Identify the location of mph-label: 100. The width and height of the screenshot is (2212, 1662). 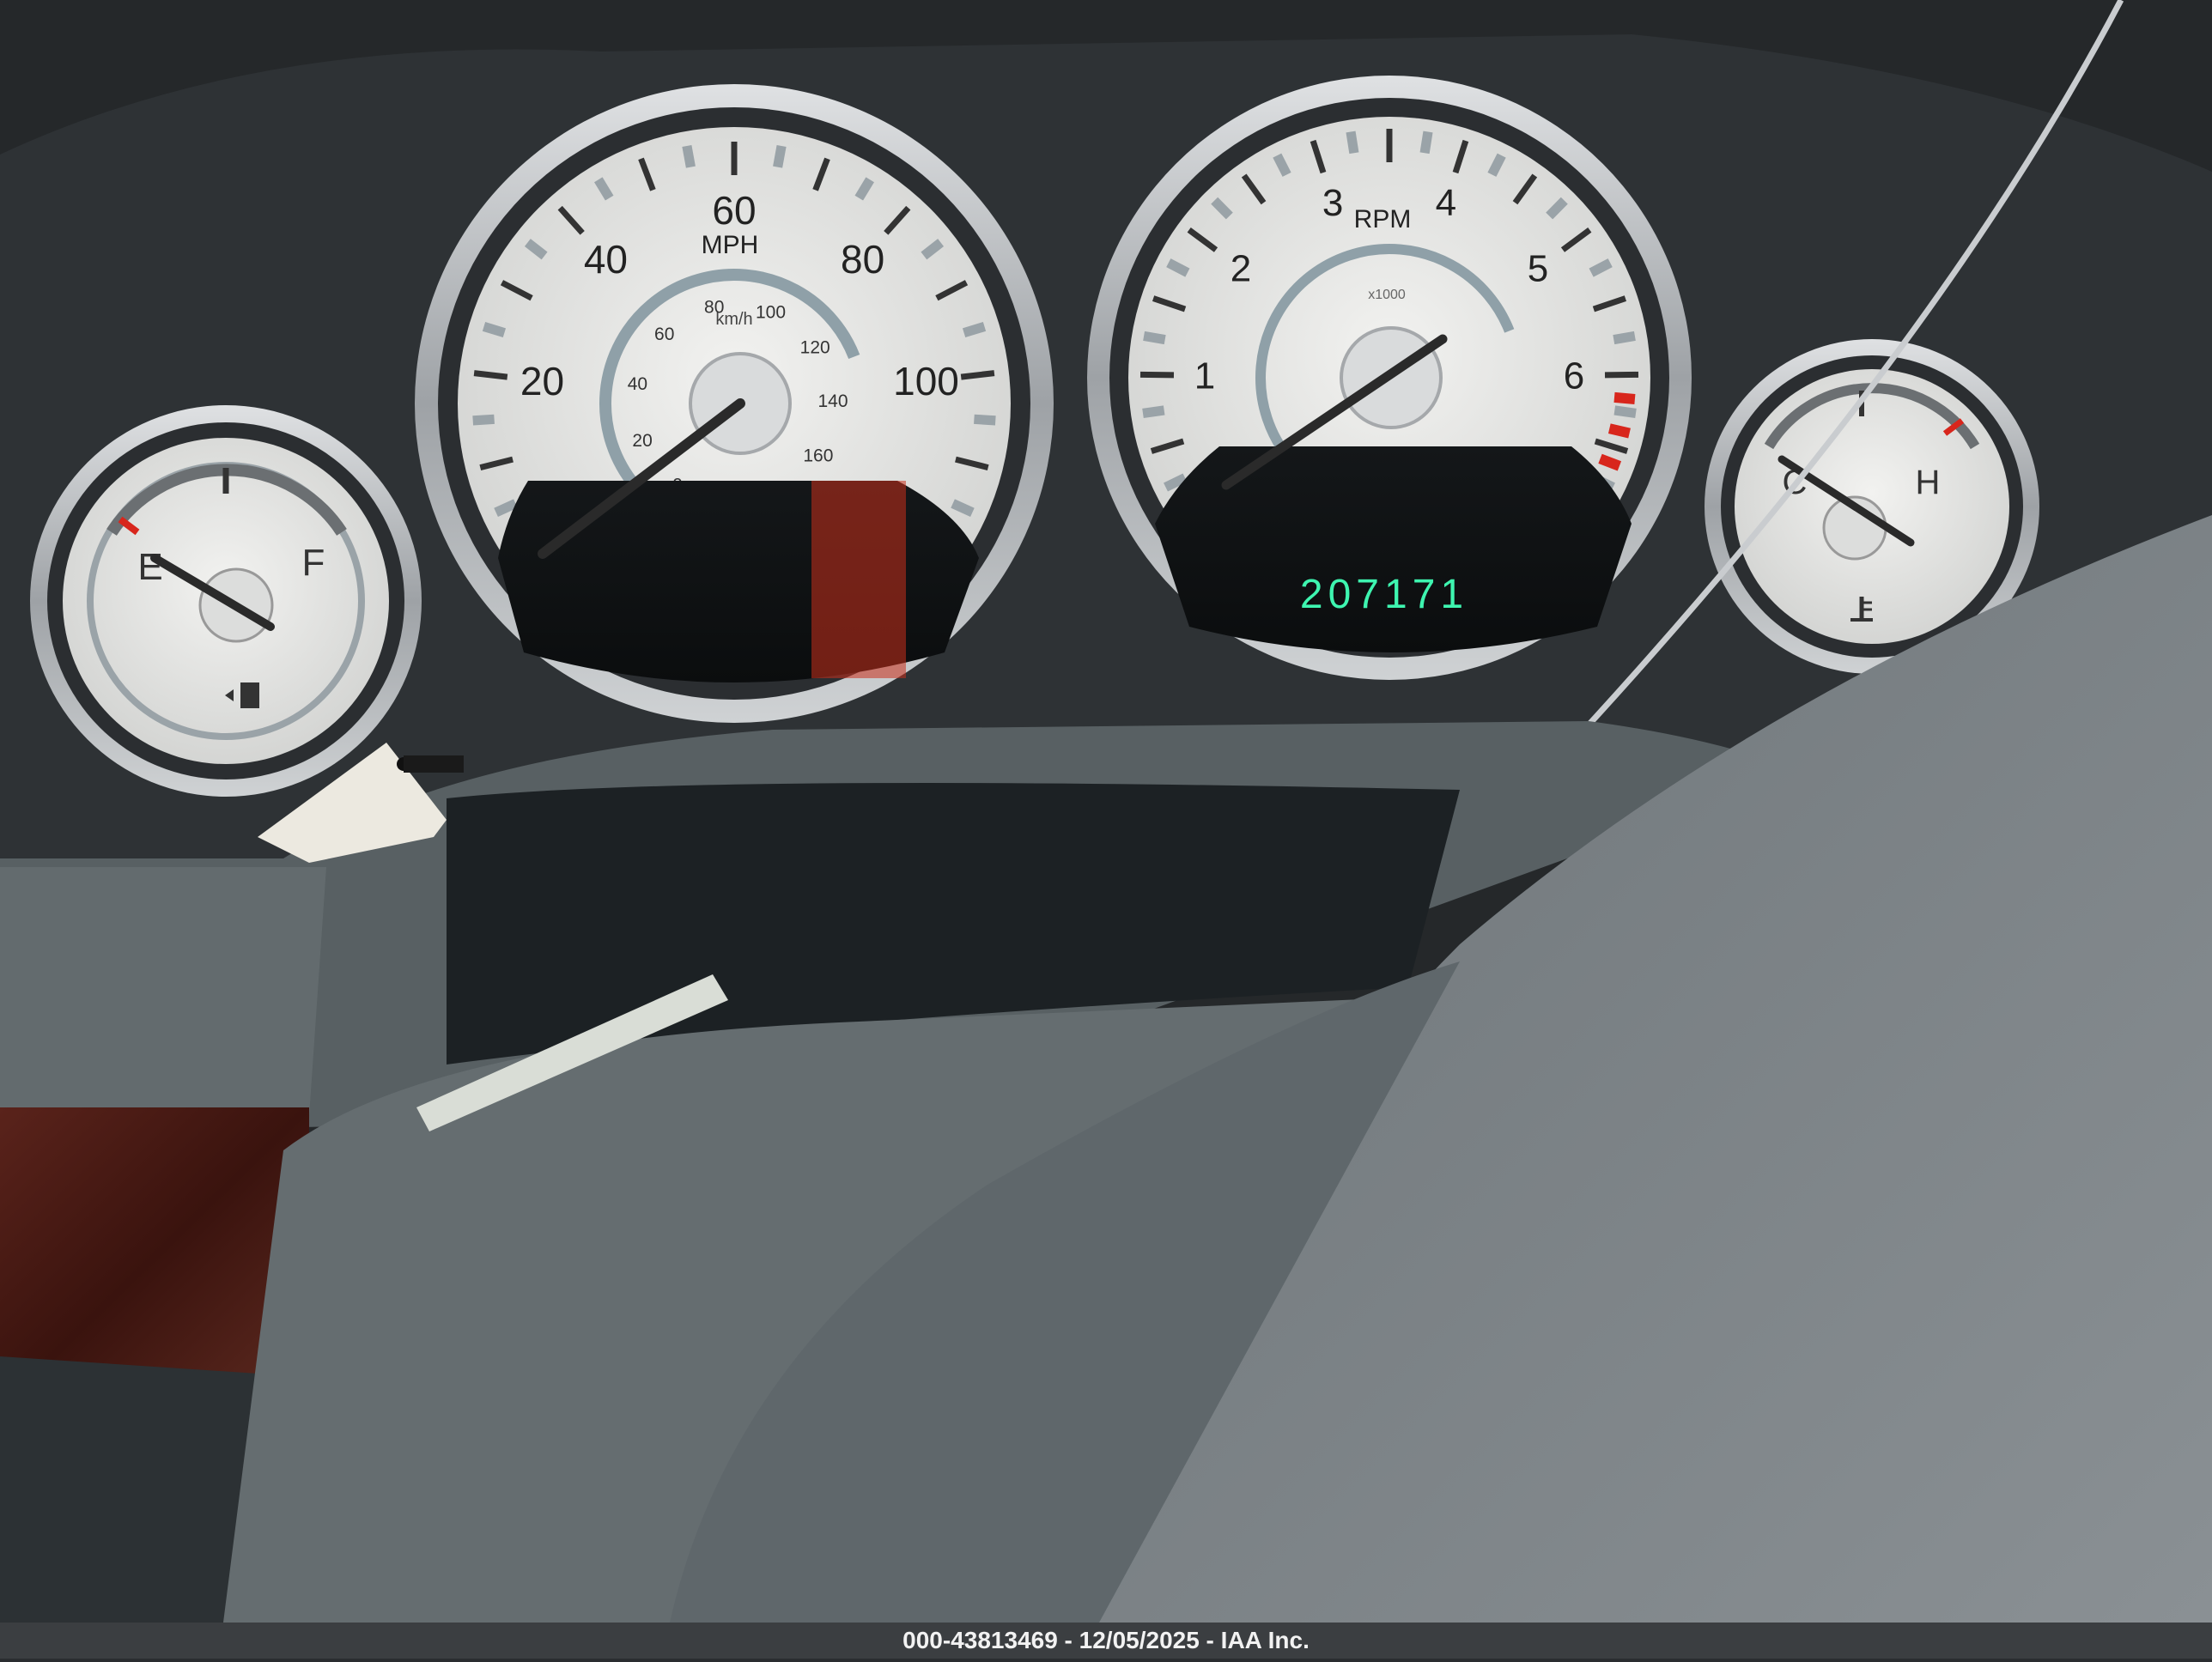
(926, 381).